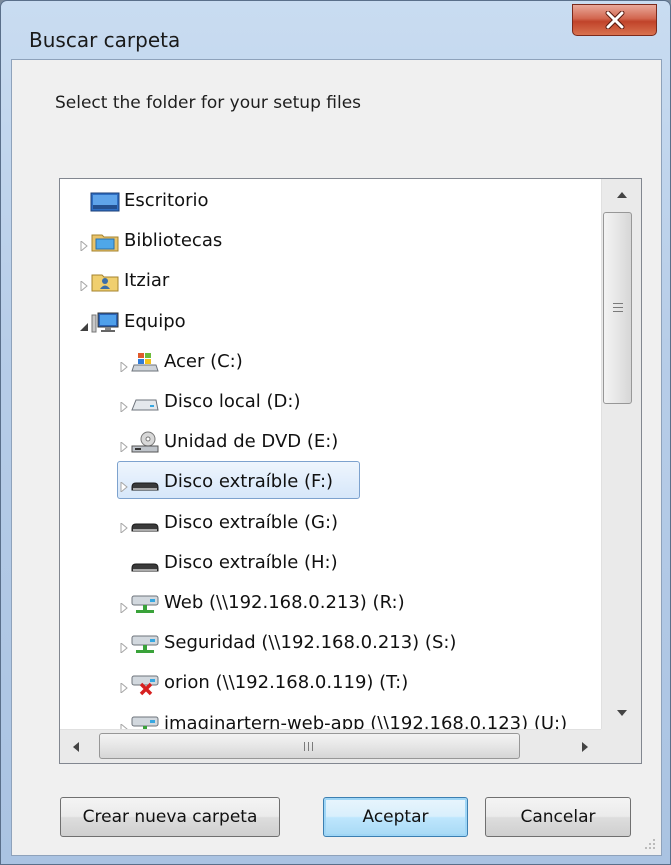  What do you see at coordinates (330, 241) in the screenshot?
I see `tree-item: Bibliotecas` at bounding box center [330, 241].